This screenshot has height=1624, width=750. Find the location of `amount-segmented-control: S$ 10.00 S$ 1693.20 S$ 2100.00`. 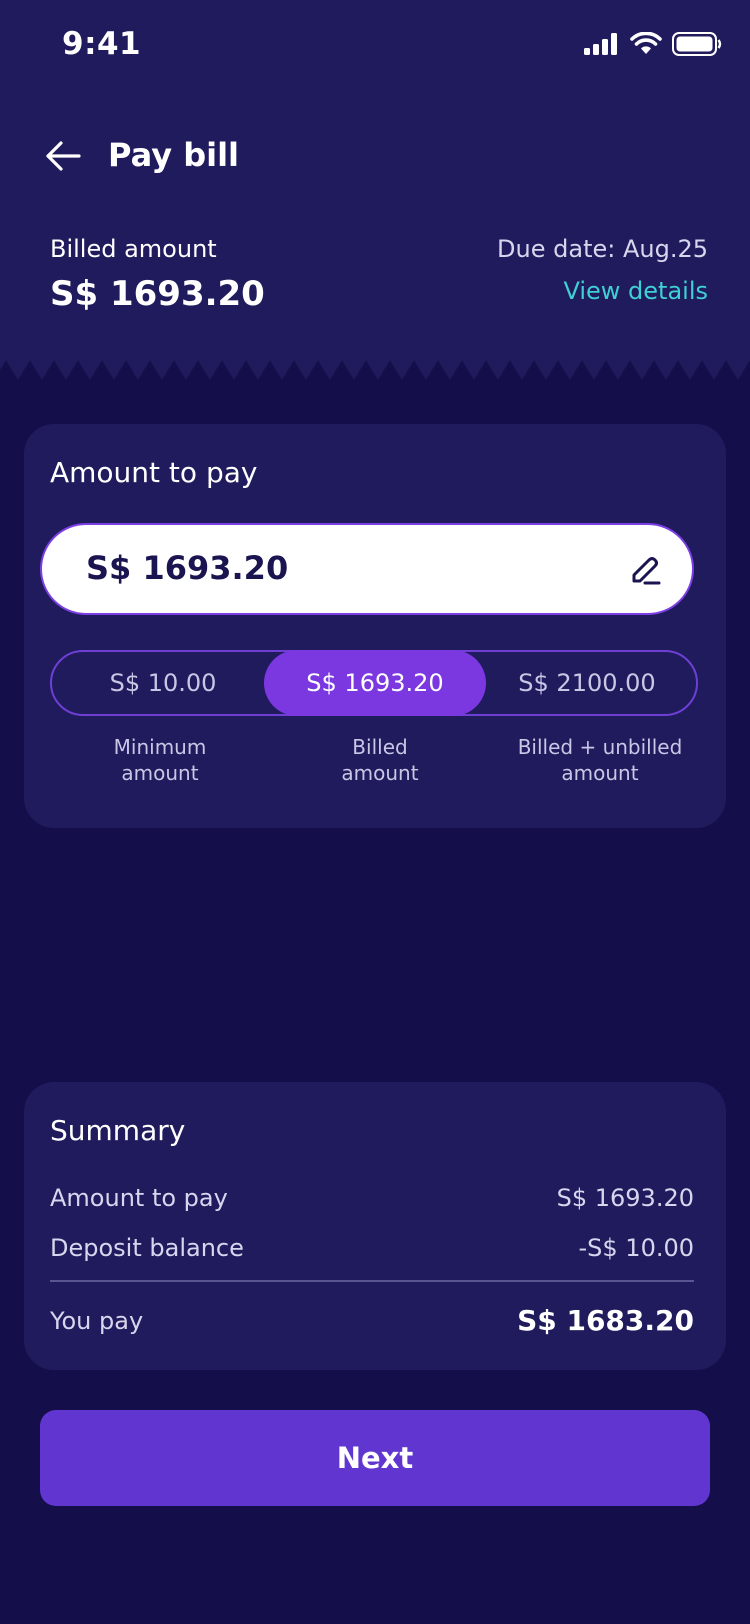

amount-segmented-control: S$ 10.00 S$ 1693.20 S$ 2100.00 is located at coordinates (374, 683).